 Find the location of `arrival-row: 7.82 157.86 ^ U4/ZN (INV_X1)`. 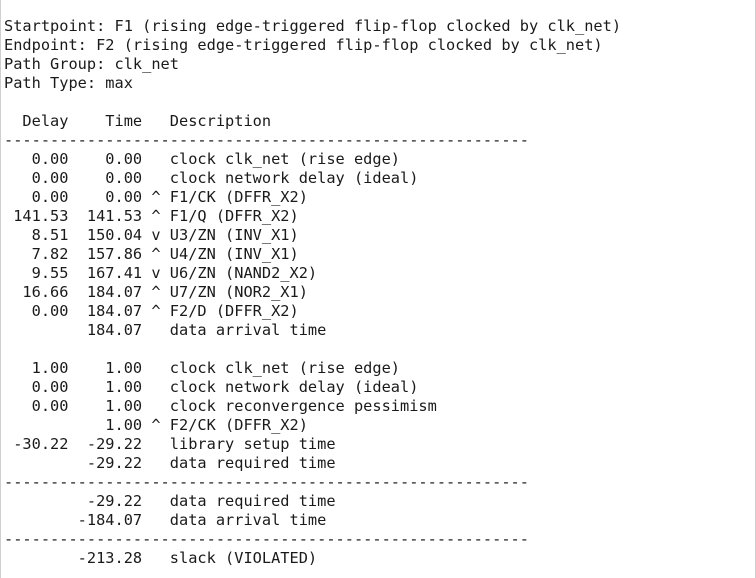

arrival-row: 7.82 157.86 ^ U4/ZN (INV_X1) is located at coordinates (151, 254).